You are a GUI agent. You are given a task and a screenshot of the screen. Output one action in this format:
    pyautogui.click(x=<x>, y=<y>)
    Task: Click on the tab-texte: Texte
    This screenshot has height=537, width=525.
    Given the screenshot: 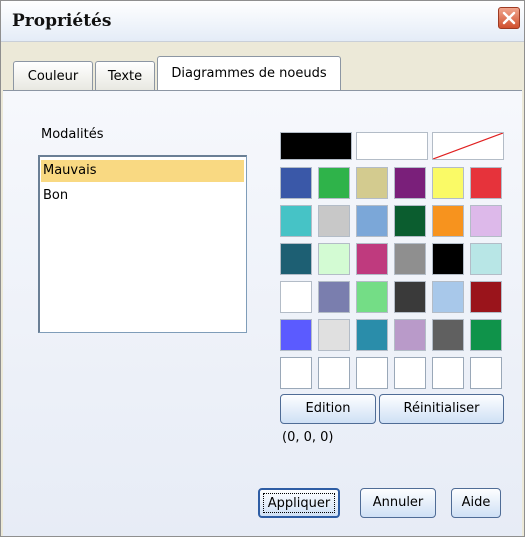 What is the action you would take?
    pyautogui.click(x=125, y=75)
    